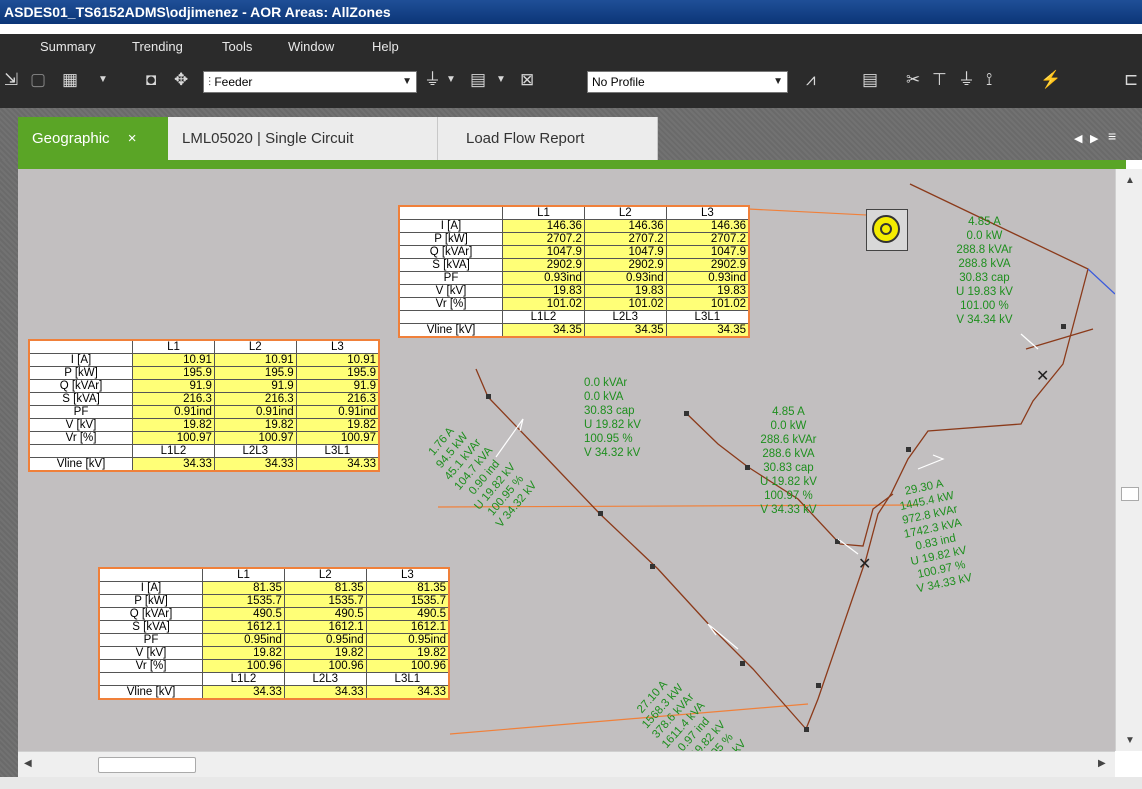 The image size is (1142, 789). Describe the element at coordinates (989, 80) in the screenshot. I see `switch-icon: ⟟` at that location.